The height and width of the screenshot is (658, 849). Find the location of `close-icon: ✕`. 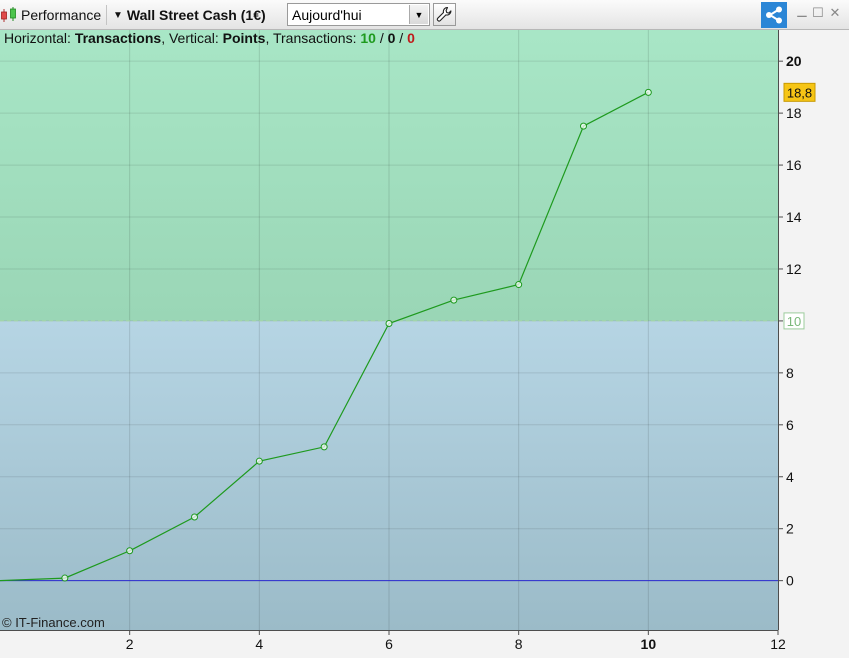

close-icon: ✕ is located at coordinates (835, 12).